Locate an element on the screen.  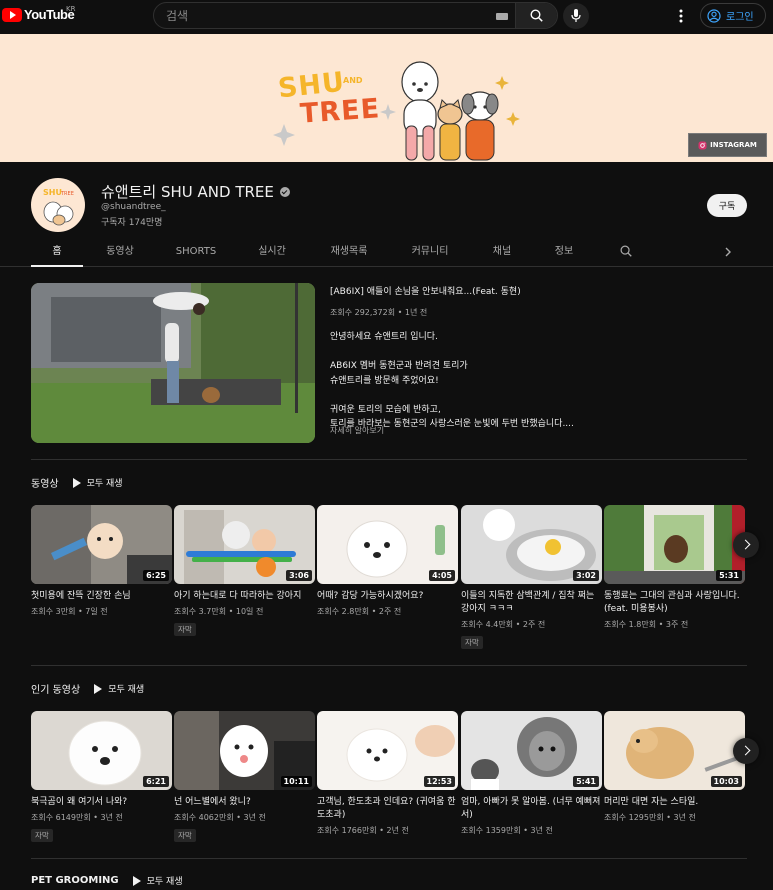
video-card: 10:03 머리만 대면 자는 스타일. 조회수 1295만회 • 3년 전 is located at coordinates (674, 767).